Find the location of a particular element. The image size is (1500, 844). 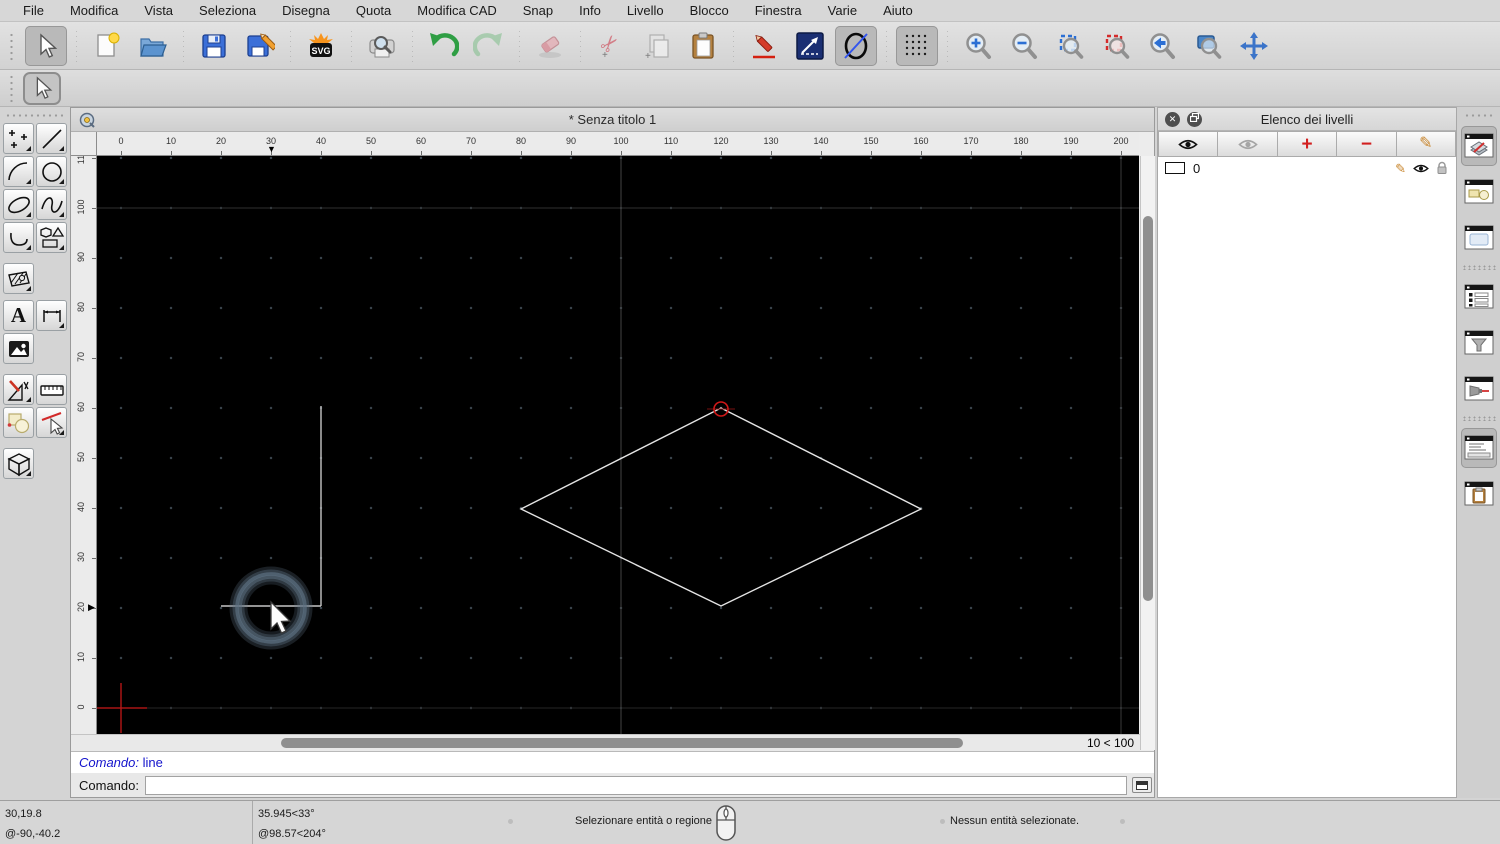

text-tool-button: A is located at coordinates (18, 315).